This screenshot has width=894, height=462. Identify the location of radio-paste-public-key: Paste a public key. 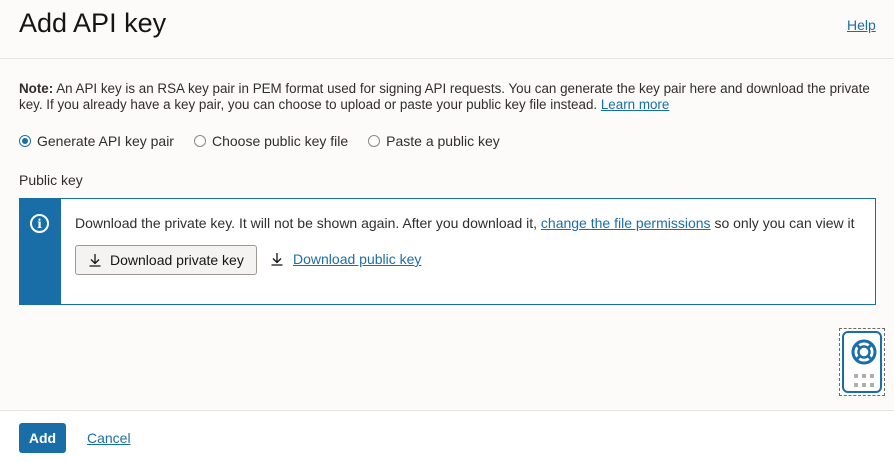
(434, 141).